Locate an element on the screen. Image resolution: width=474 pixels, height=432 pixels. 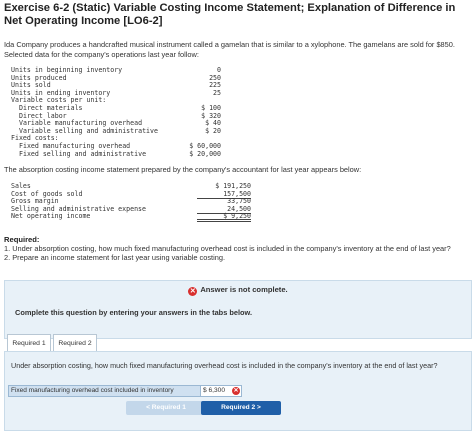
answer-status: ✕ Answer is not complete. is located at coordinates (238, 290).